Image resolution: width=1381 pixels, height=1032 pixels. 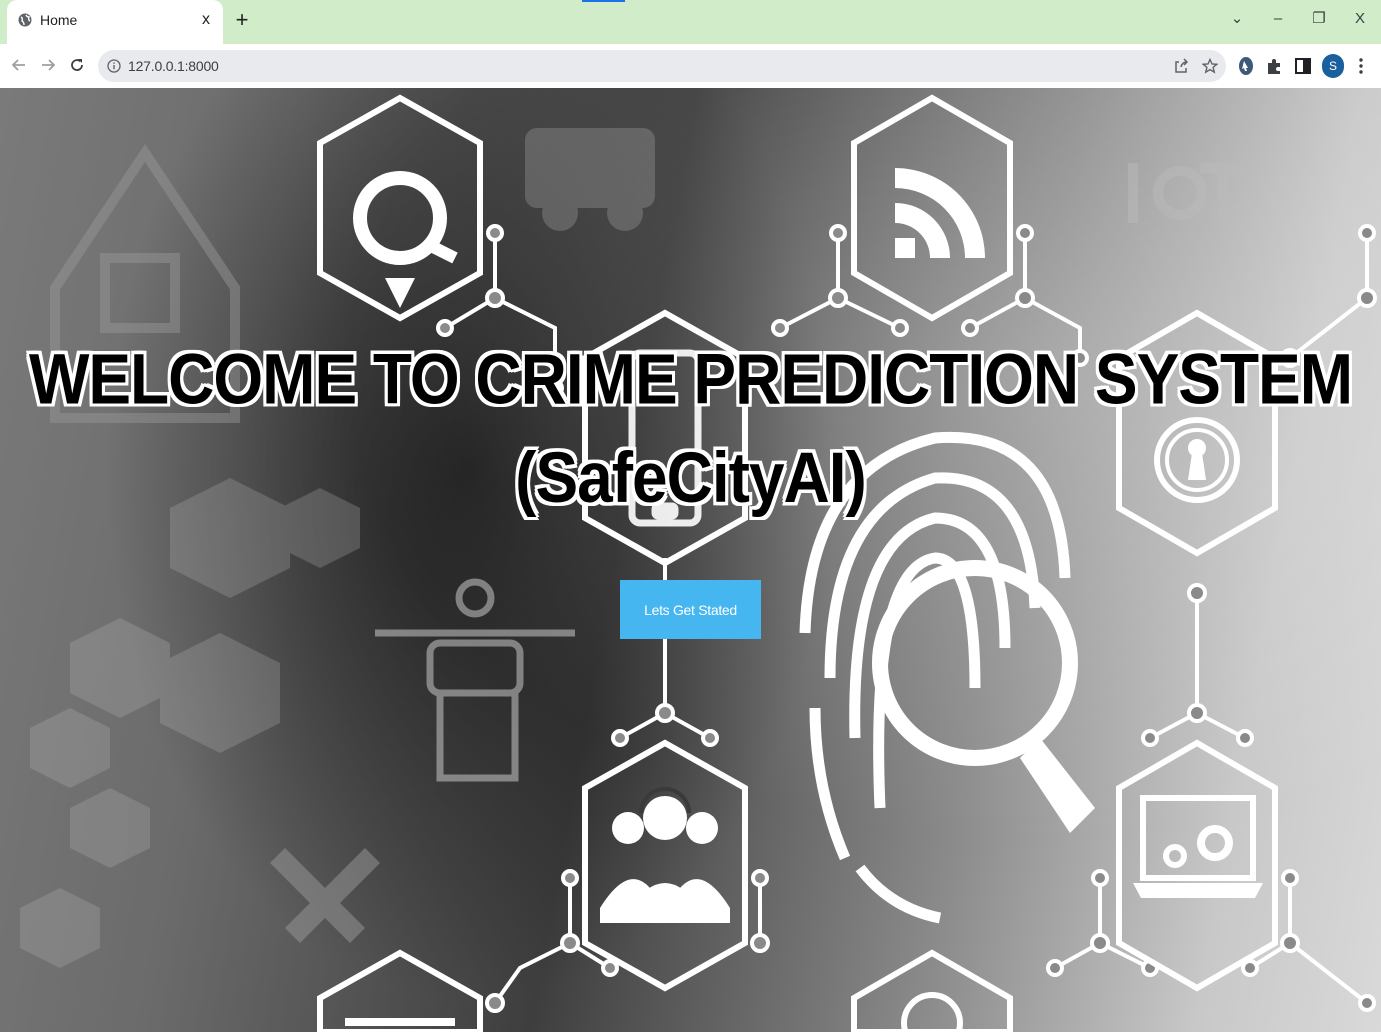 I want to click on share-icon, so click(x=1181, y=66).